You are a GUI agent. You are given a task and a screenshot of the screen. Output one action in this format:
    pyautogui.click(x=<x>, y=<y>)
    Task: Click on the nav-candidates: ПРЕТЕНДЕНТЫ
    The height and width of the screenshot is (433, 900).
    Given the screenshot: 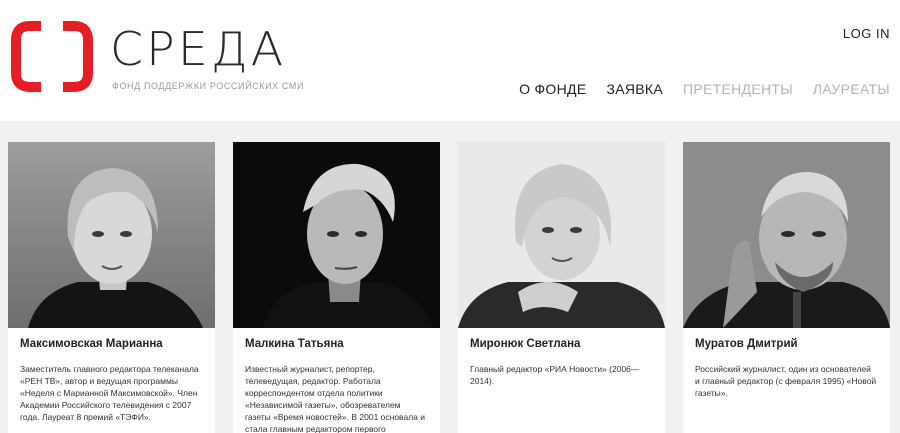 What is the action you would take?
    pyautogui.click(x=738, y=89)
    